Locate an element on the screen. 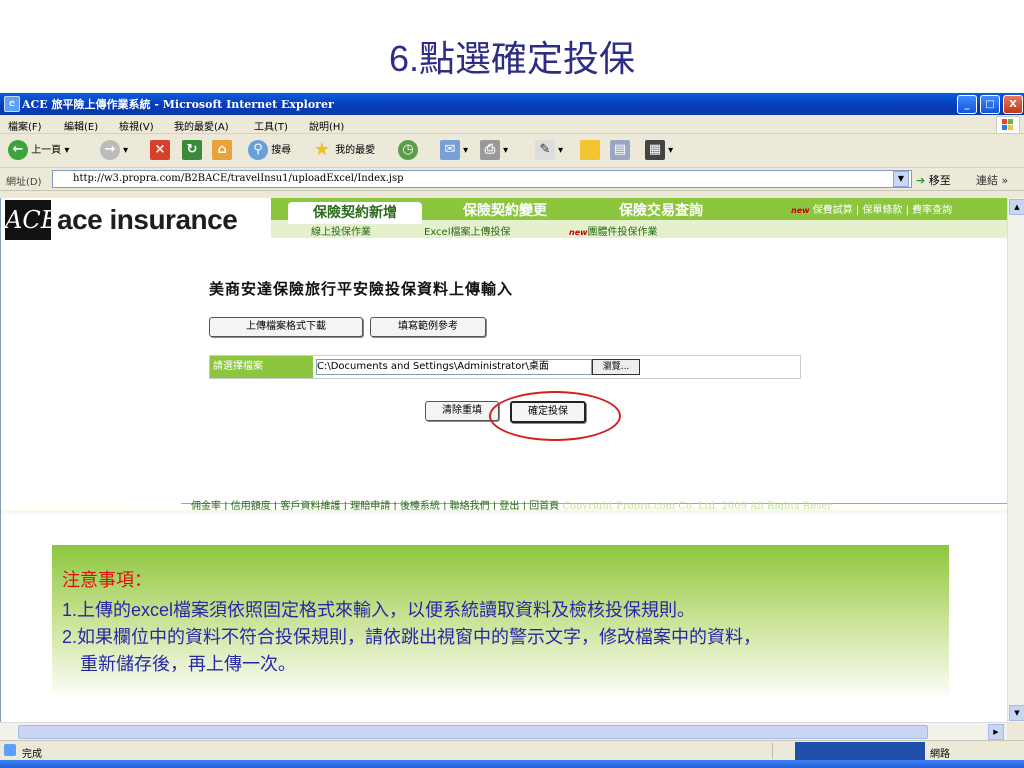  scroll-right-icon: ▶ is located at coordinates (996, 732).